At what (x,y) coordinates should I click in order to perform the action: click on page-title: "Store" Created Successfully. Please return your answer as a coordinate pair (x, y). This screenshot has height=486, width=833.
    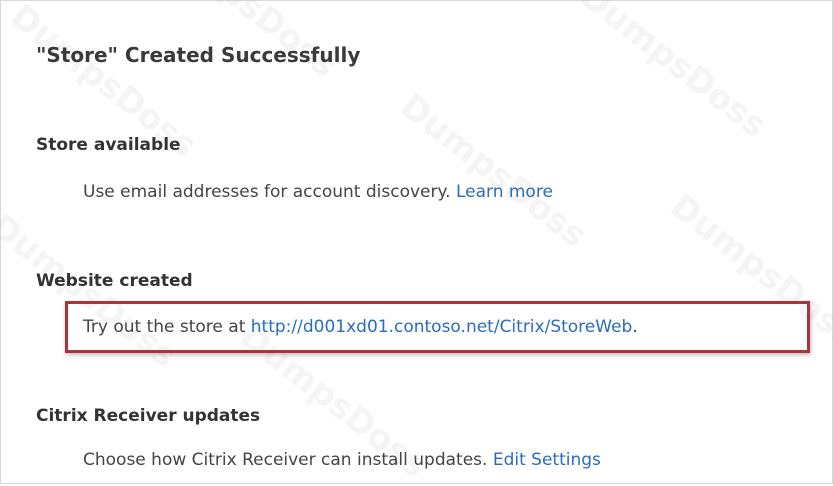
    Looking at the image, I should click on (198, 55).